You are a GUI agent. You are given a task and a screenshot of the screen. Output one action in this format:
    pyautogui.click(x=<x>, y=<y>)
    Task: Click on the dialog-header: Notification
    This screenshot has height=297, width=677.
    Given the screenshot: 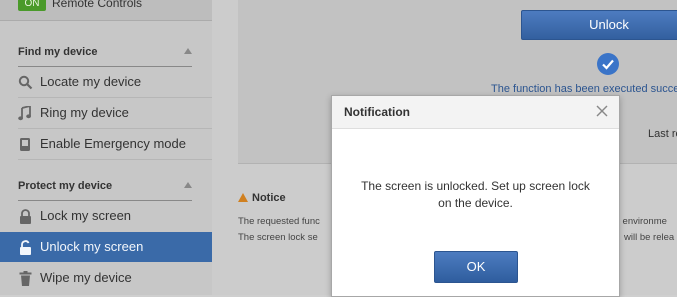 What is the action you would take?
    pyautogui.click(x=475, y=112)
    